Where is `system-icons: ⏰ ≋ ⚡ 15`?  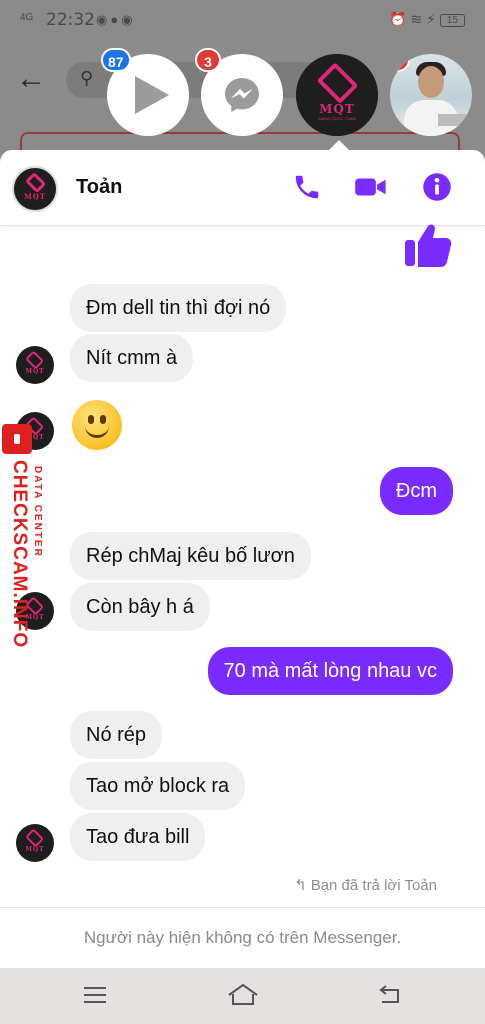
system-icons: ⏰ ≋ ⚡ 15 is located at coordinates (427, 19).